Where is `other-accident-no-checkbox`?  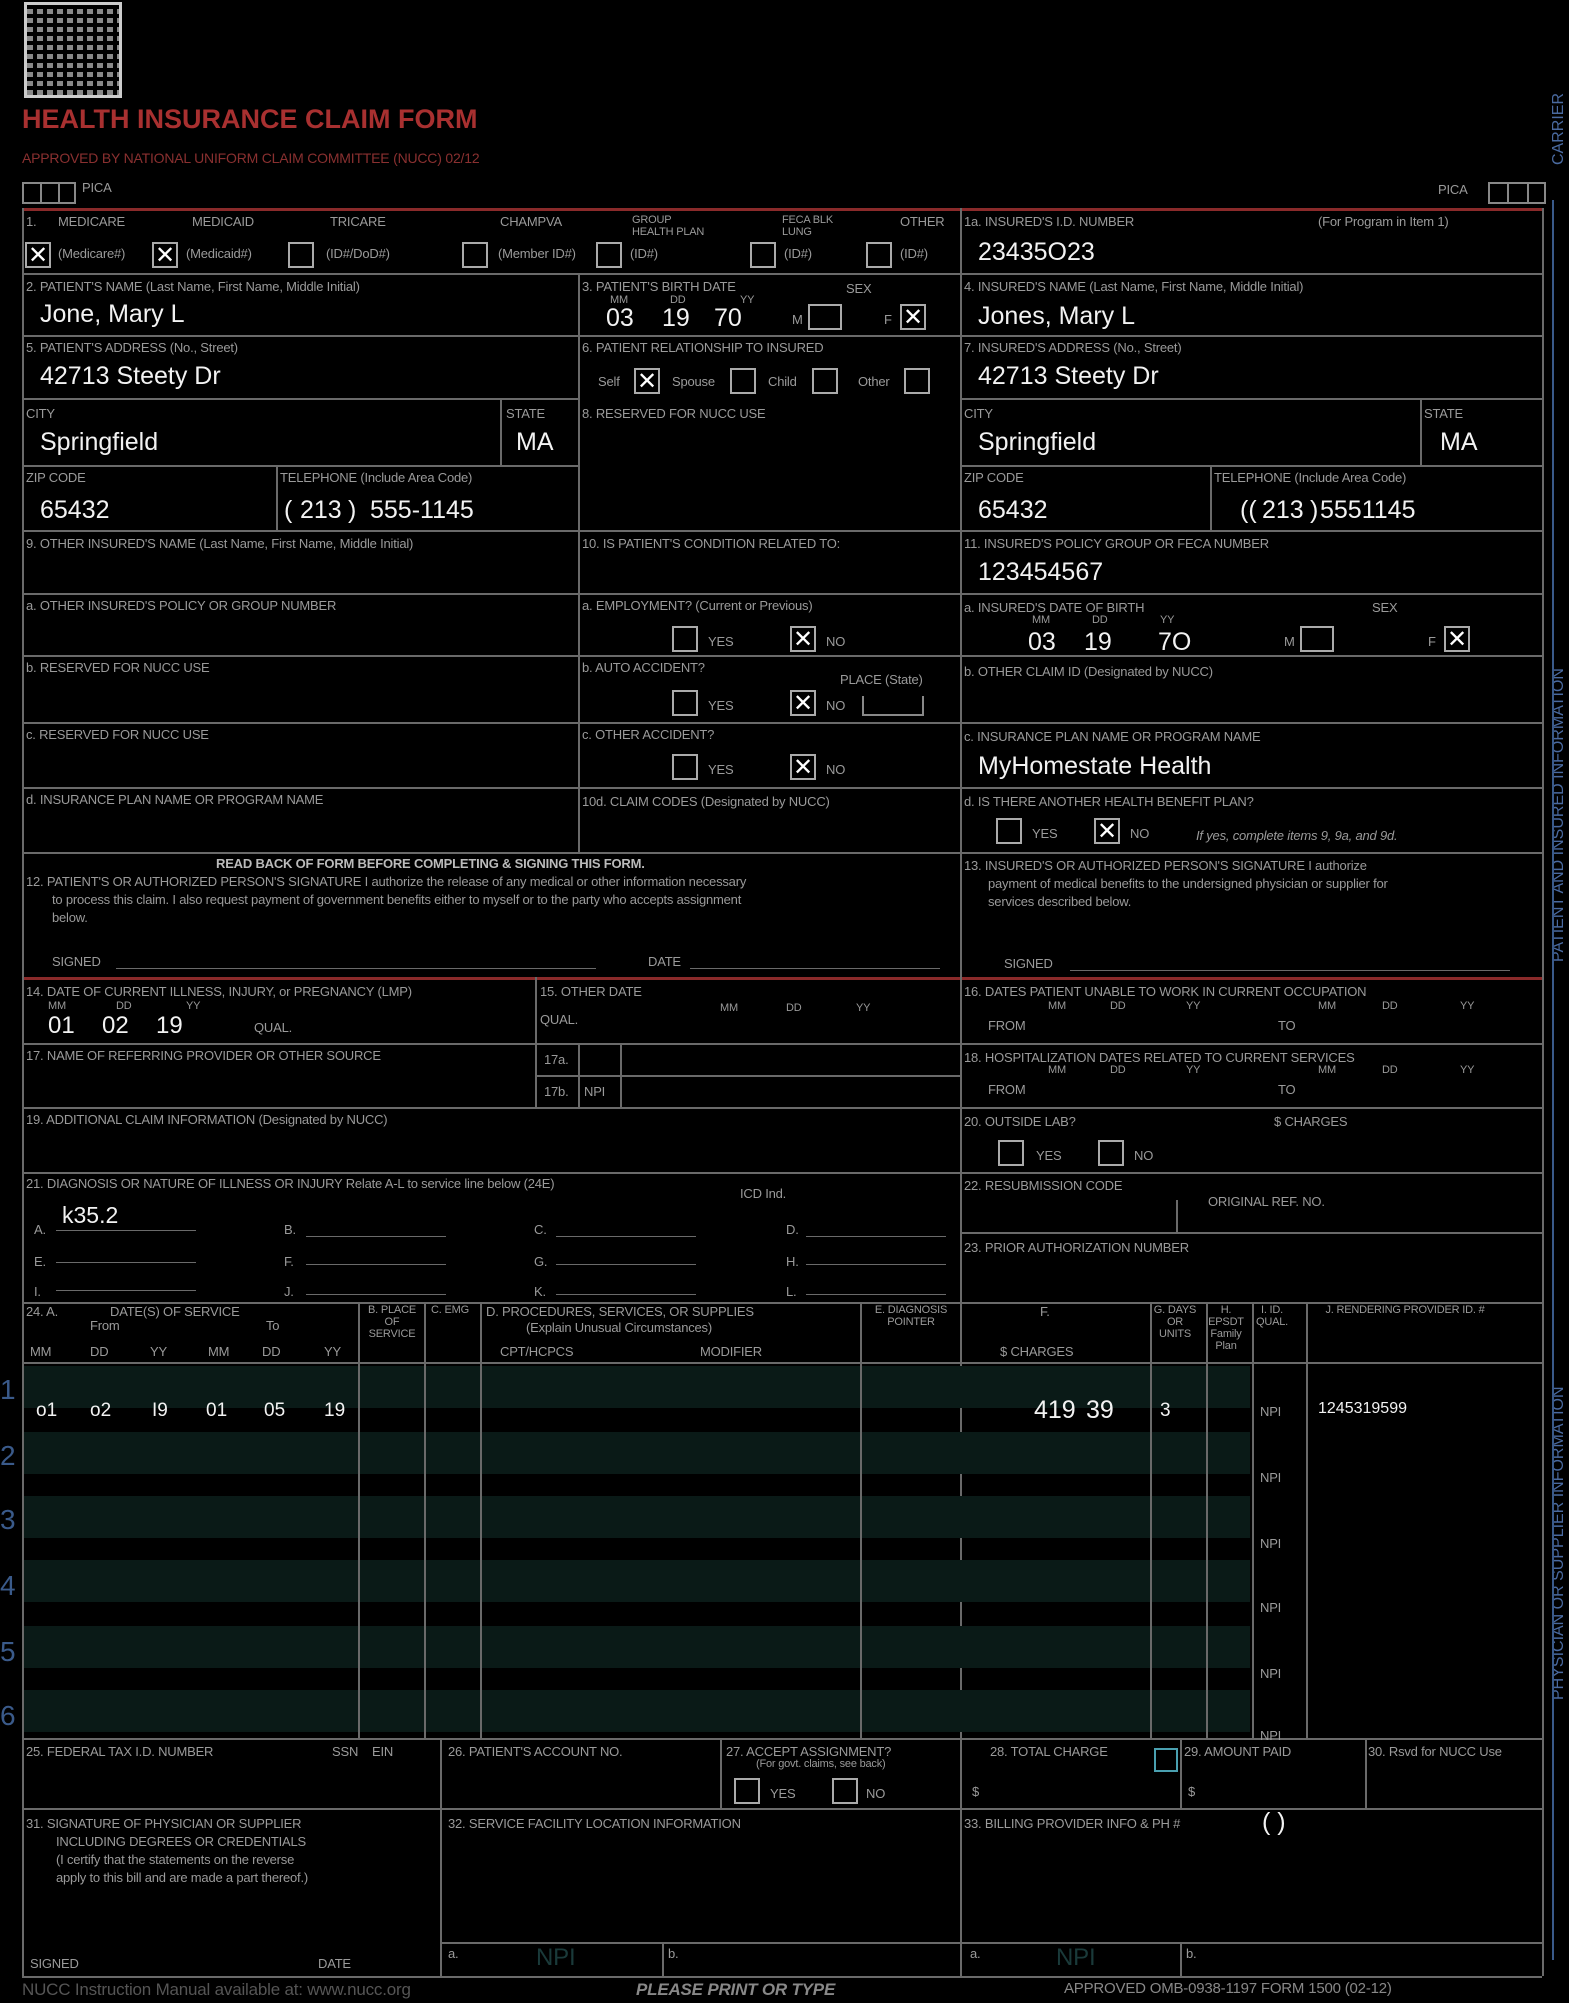 other-accident-no-checkbox is located at coordinates (803, 767).